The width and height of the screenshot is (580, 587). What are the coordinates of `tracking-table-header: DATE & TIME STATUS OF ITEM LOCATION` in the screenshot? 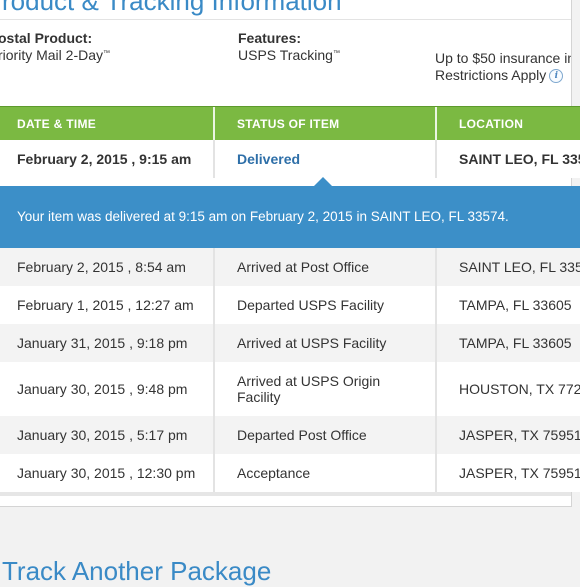 It's located at (290, 123).